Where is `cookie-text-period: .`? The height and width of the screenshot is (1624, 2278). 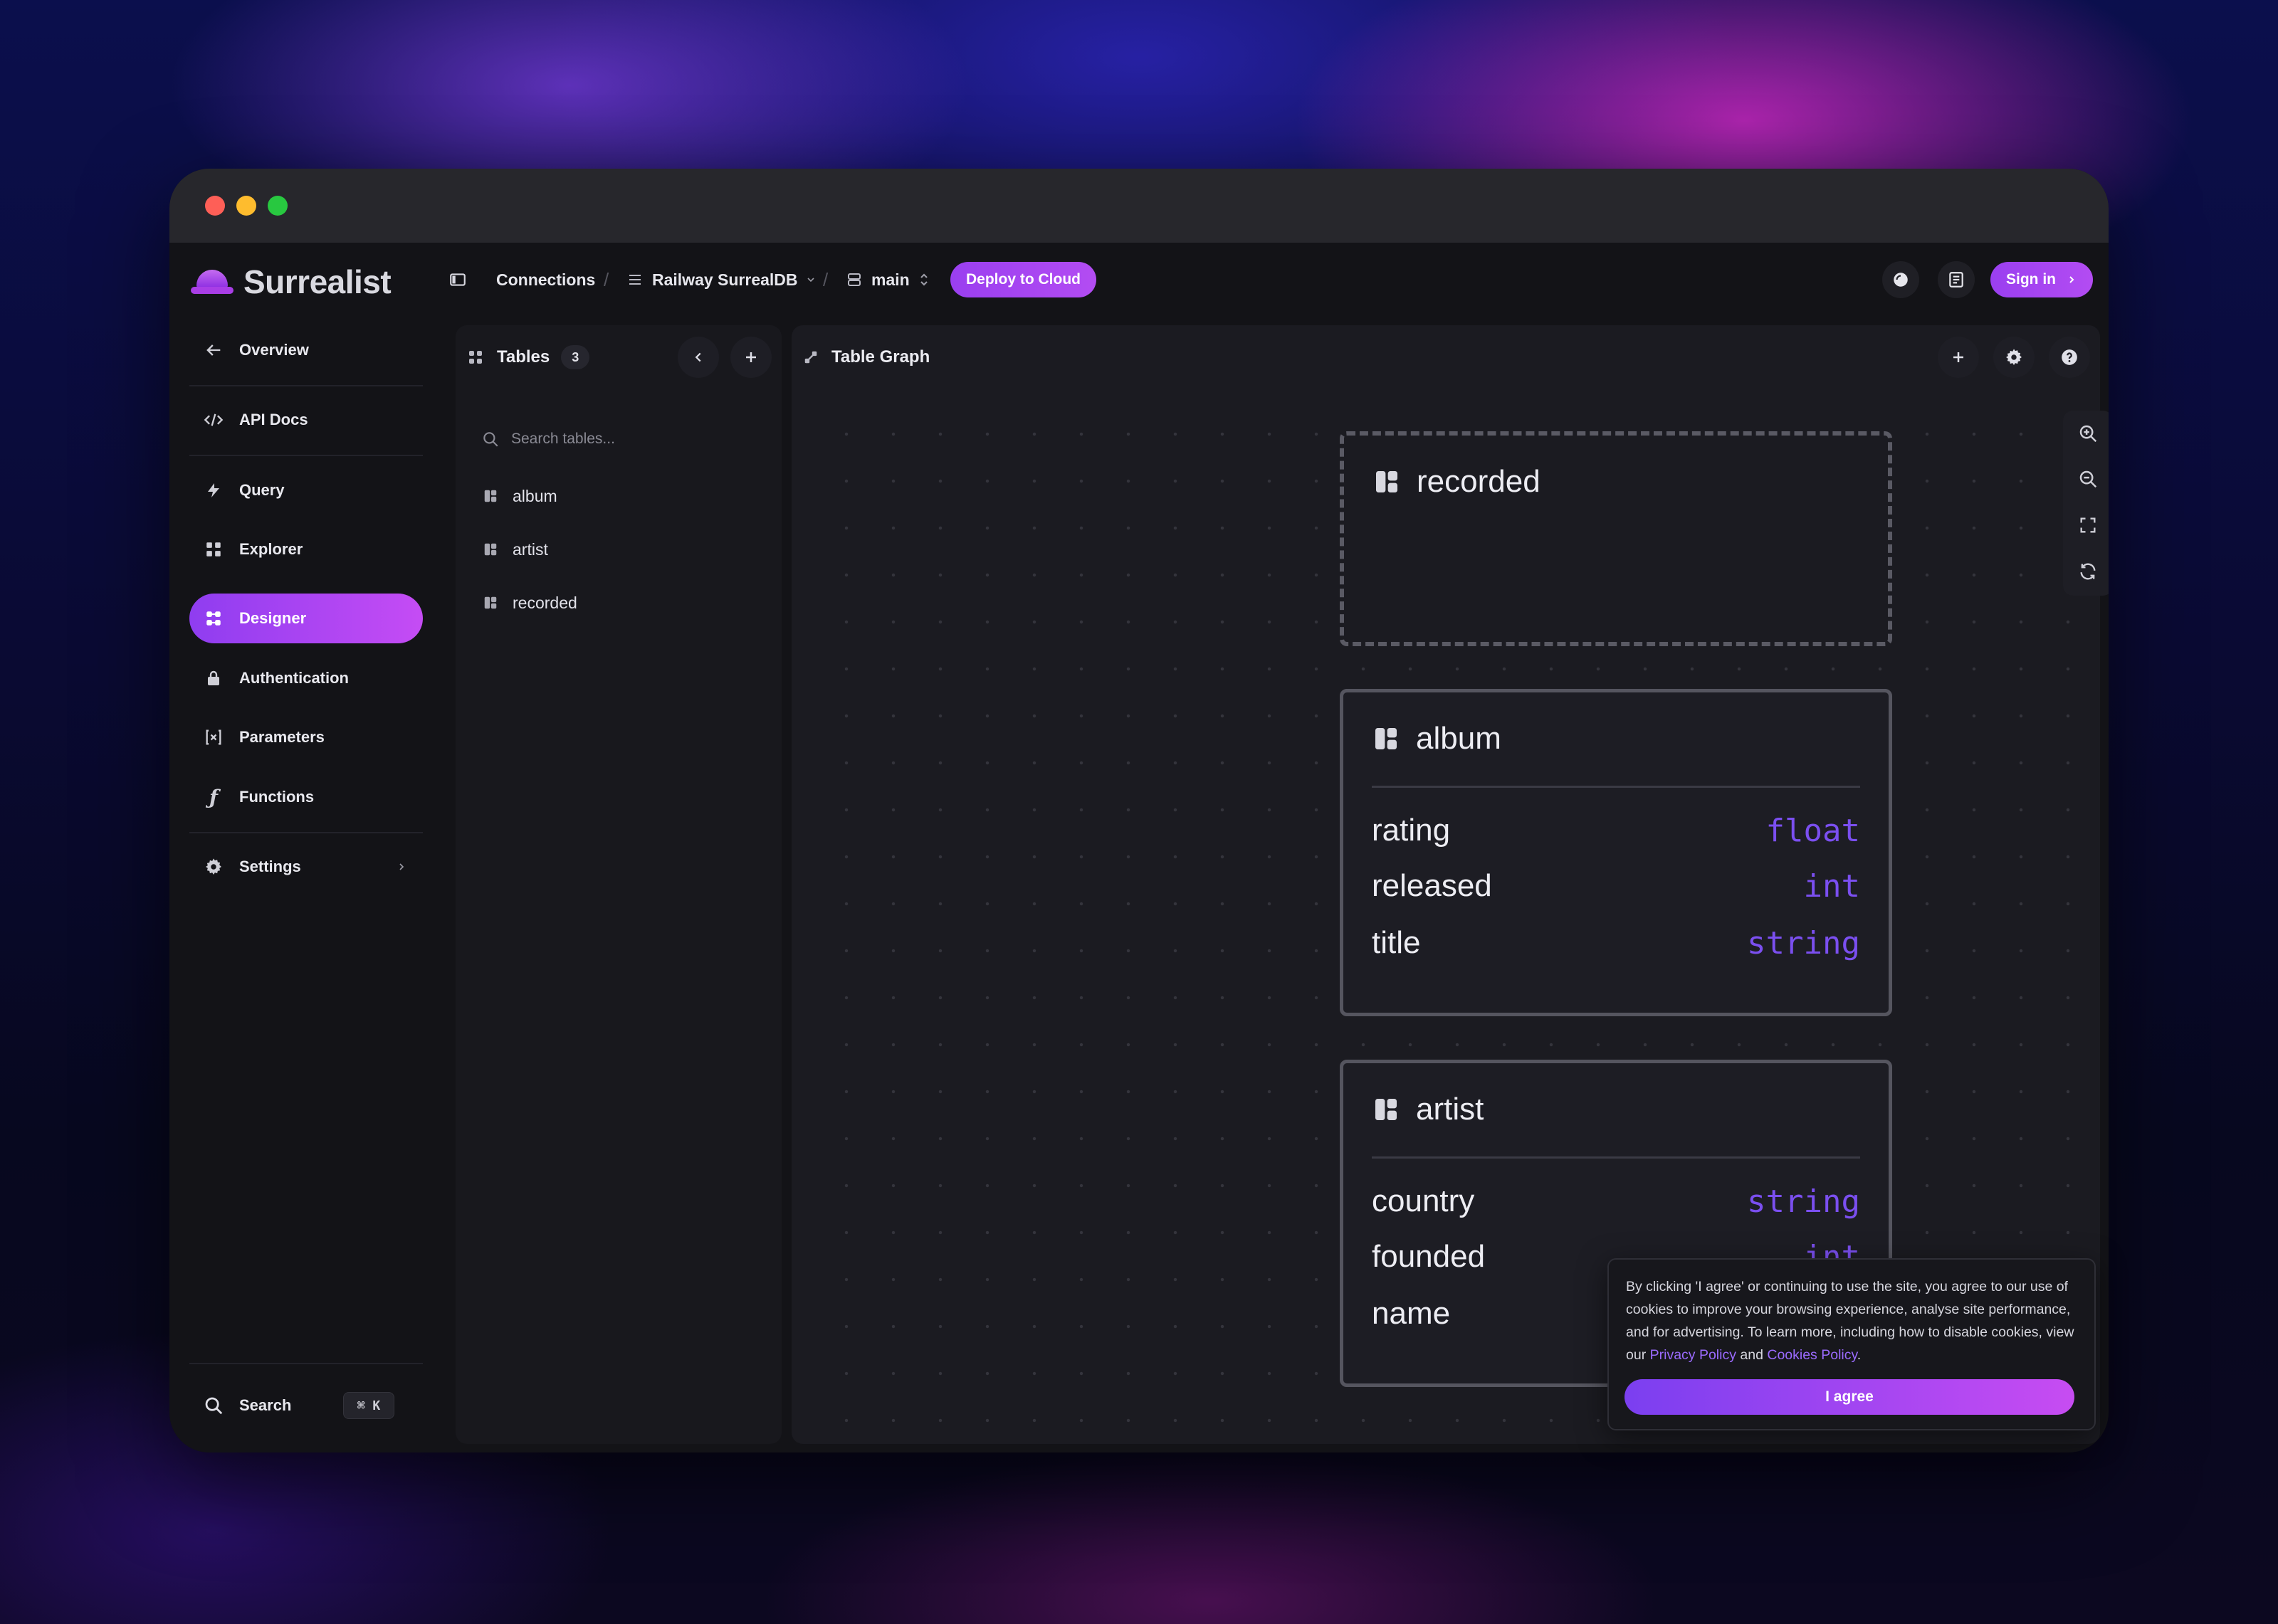 cookie-text-period: . is located at coordinates (1859, 1355).